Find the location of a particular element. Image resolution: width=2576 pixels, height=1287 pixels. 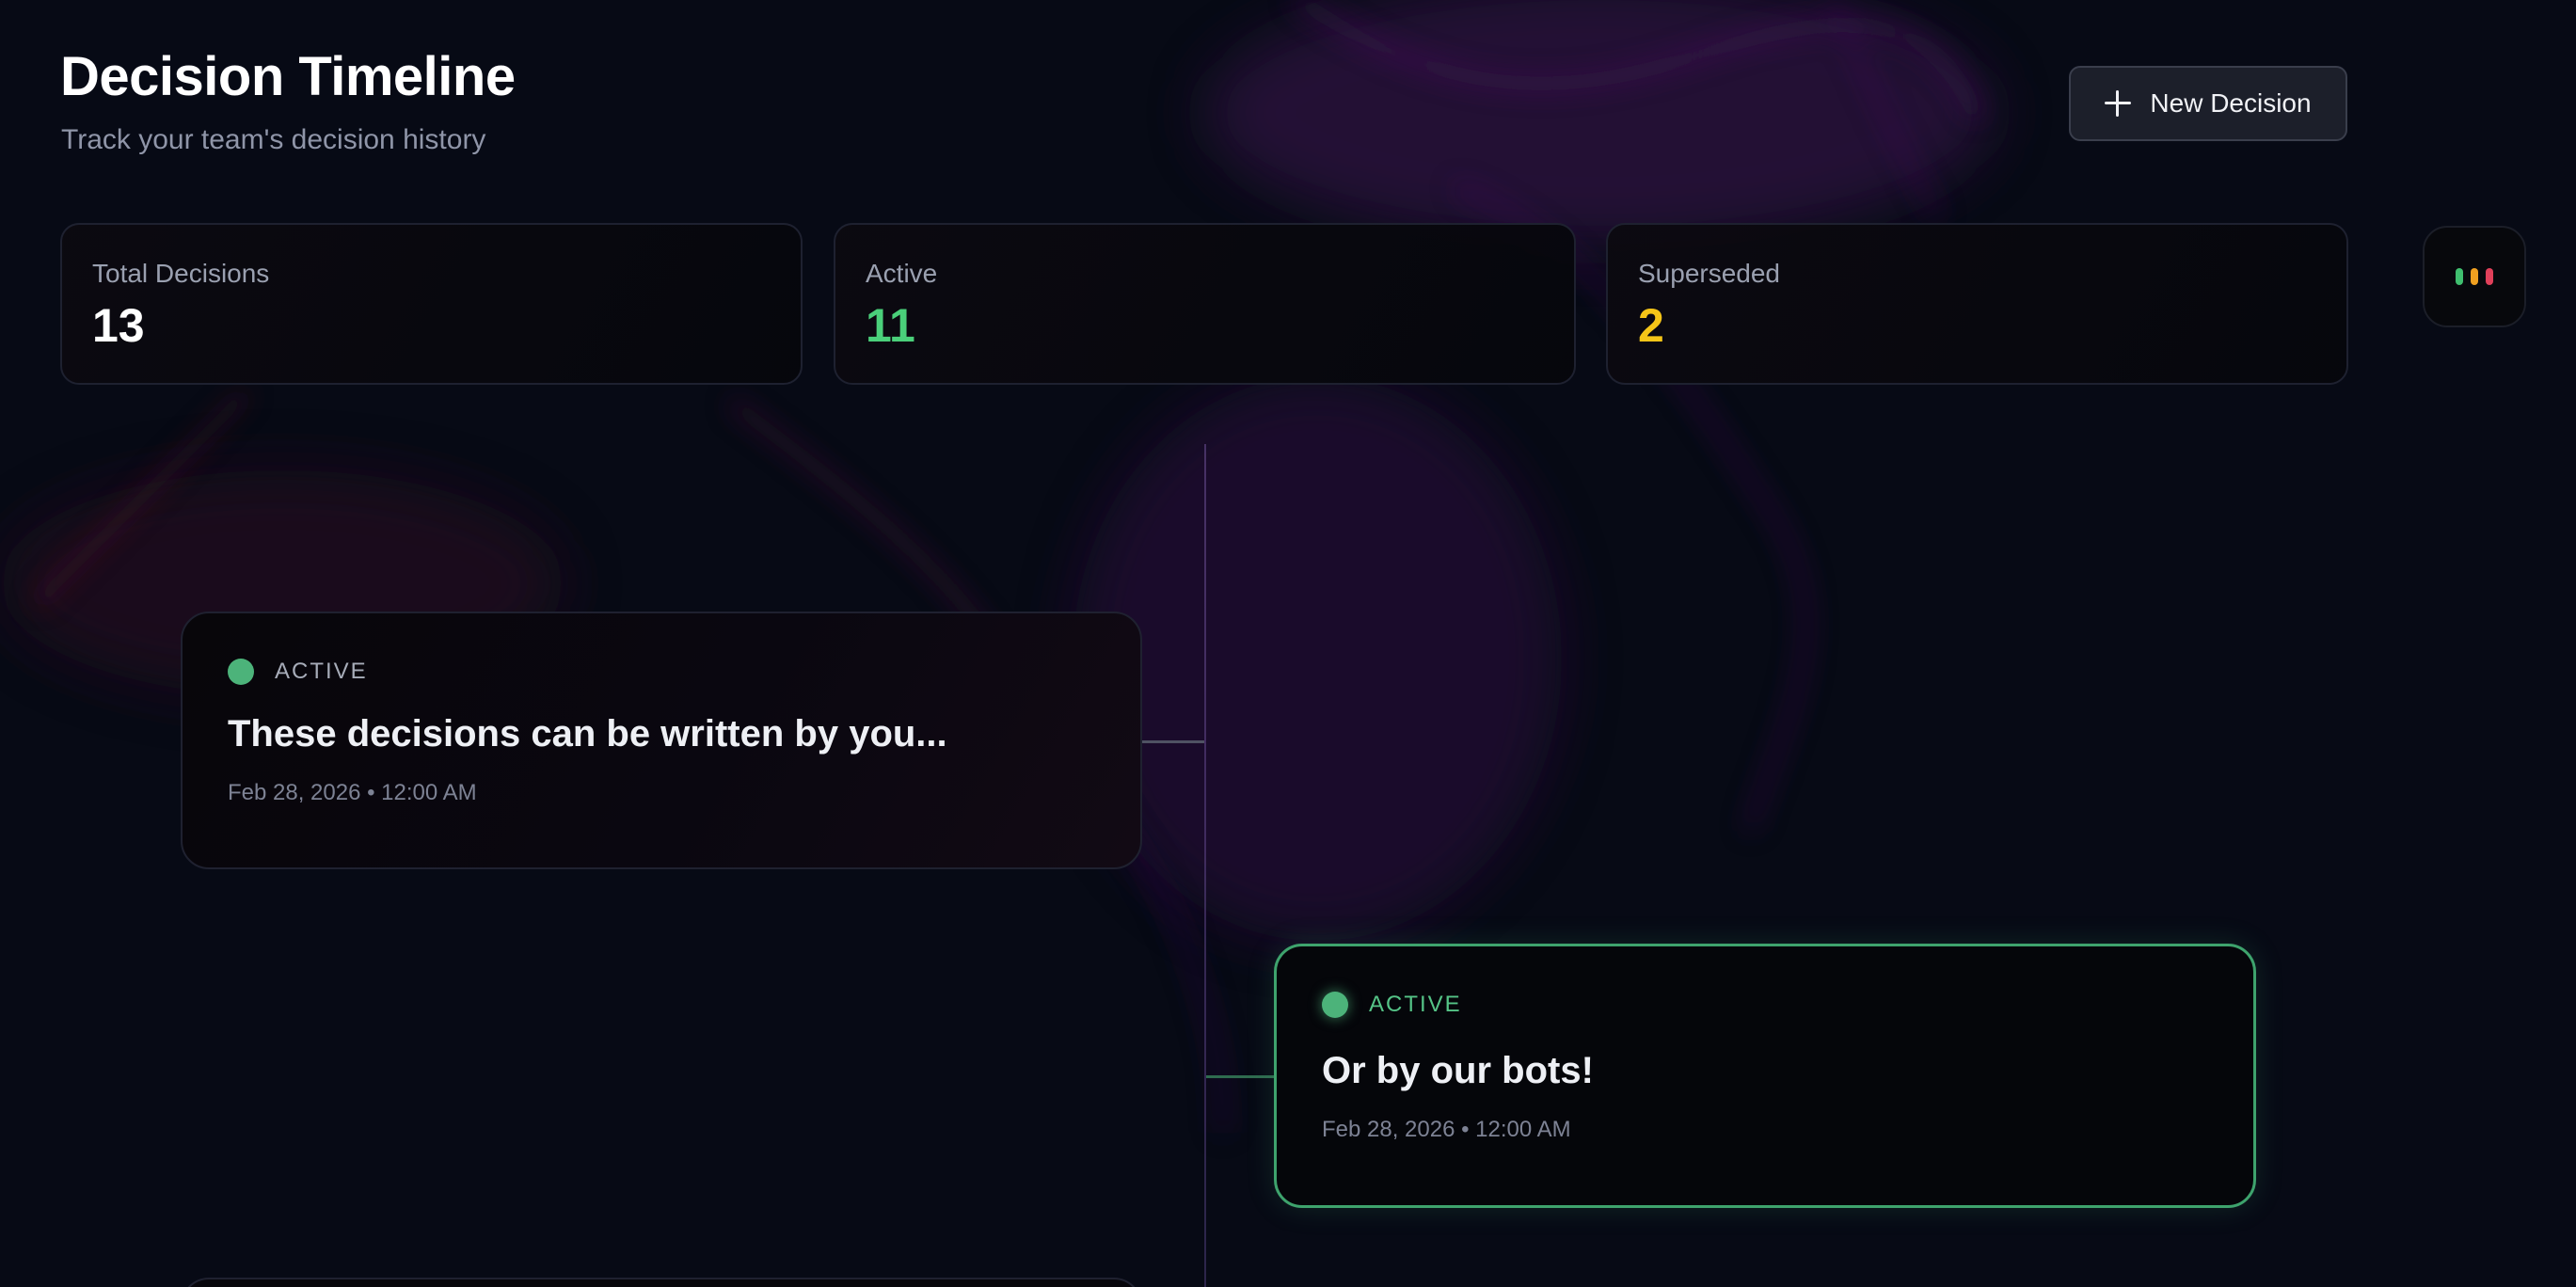

stat-card-active: Active 11 is located at coordinates (1205, 304).